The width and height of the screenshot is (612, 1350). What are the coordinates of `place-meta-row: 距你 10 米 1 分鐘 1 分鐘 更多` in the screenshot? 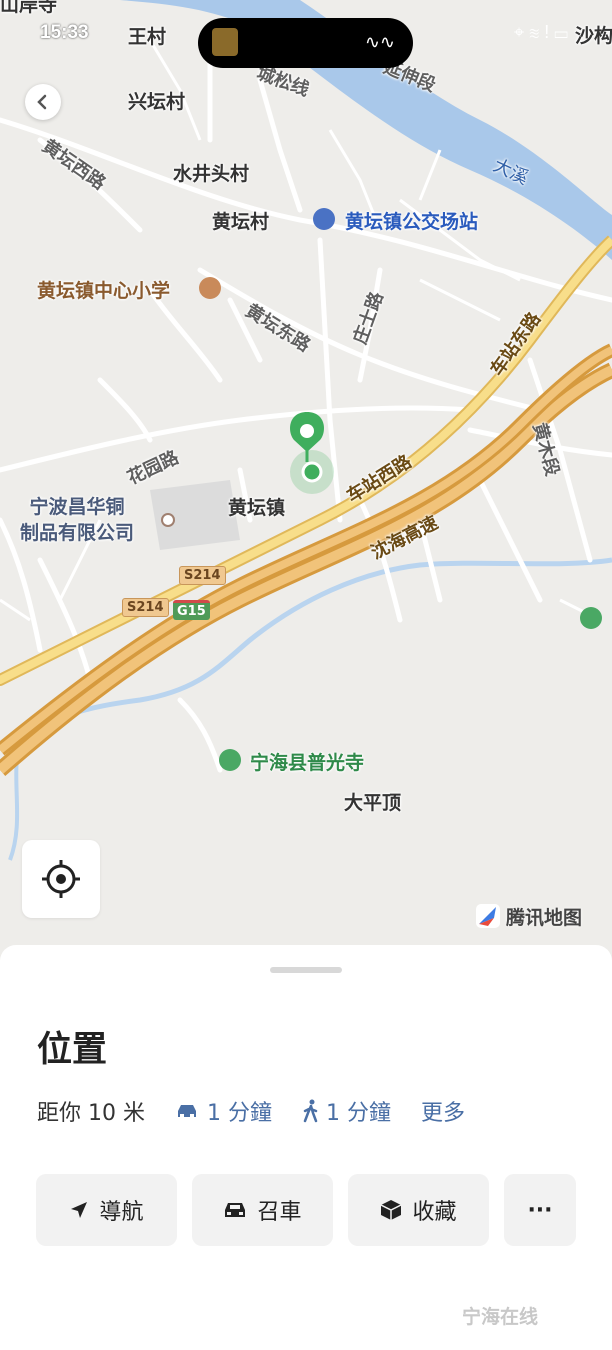 It's located at (251, 1111).